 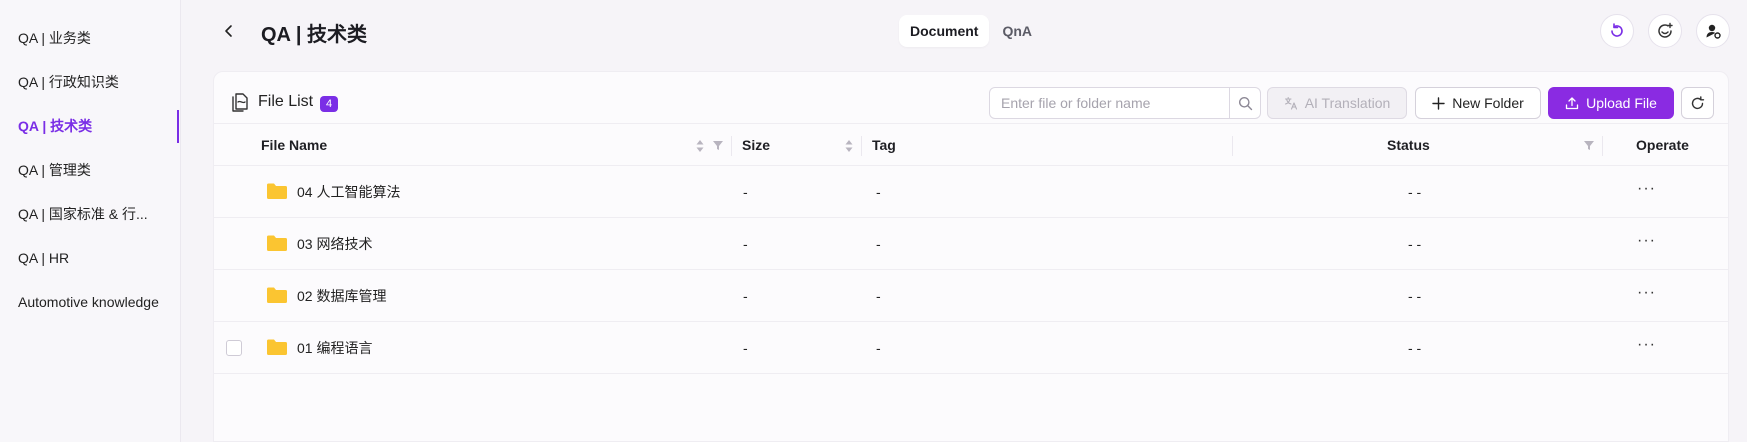 What do you see at coordinates (334, 244) in the screenshot?
I see `file-name: 03 网络技术` at bounding box center [334, 244].